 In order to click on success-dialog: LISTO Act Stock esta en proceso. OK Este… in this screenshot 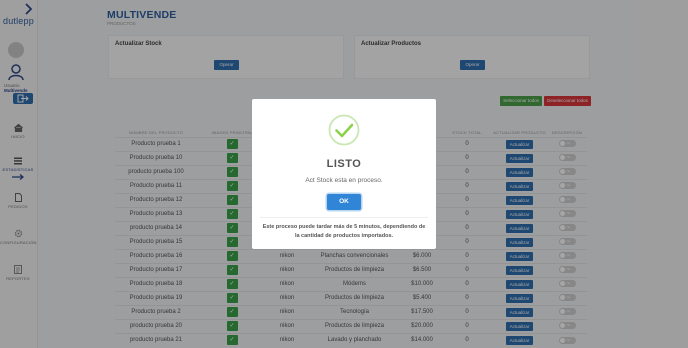, I will do `click(344, 174)`.